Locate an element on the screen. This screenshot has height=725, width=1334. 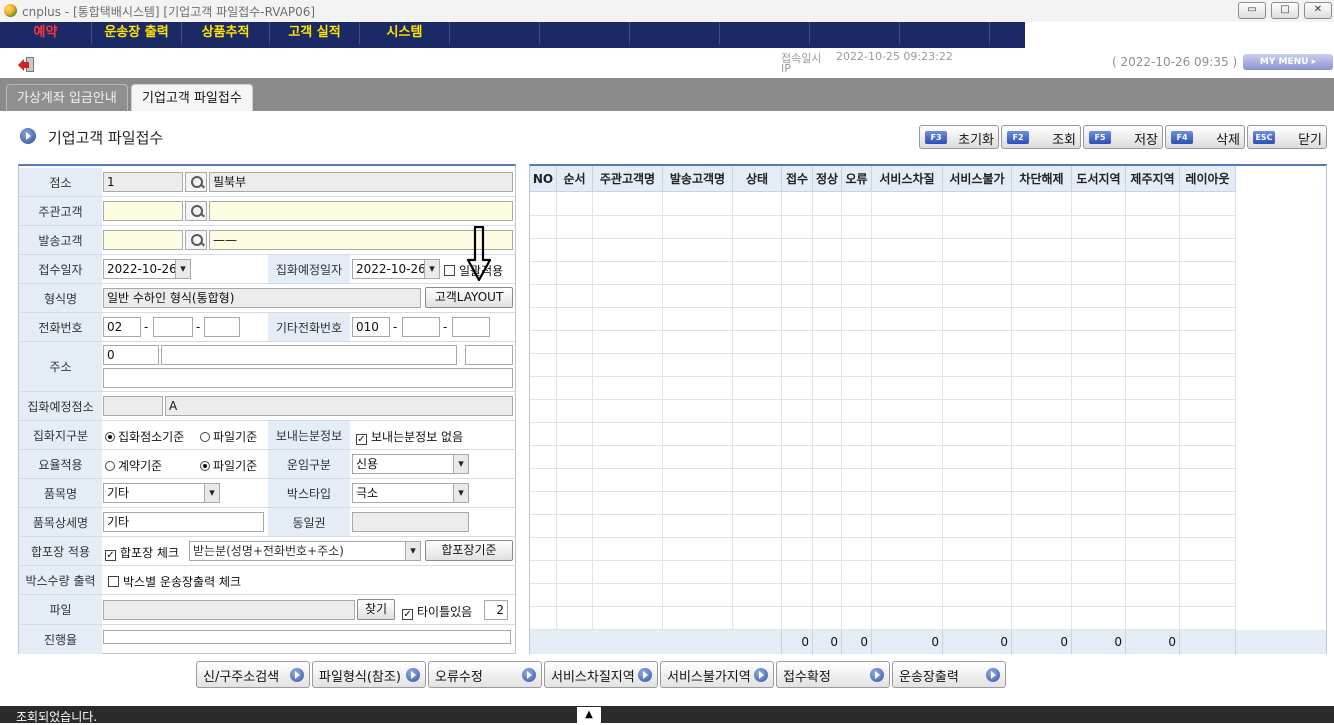
menu-reservation: 예약 is located at coordinates (46, 33).